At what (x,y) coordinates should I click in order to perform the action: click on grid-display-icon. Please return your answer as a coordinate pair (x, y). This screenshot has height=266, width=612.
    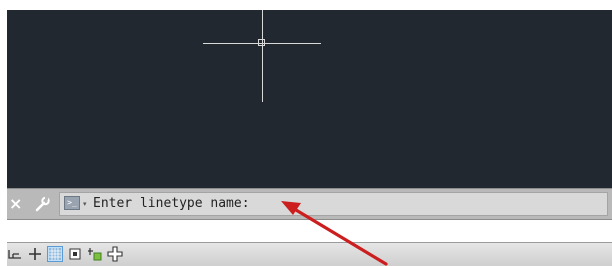
    Looking at the image, I should click on (55, 254).